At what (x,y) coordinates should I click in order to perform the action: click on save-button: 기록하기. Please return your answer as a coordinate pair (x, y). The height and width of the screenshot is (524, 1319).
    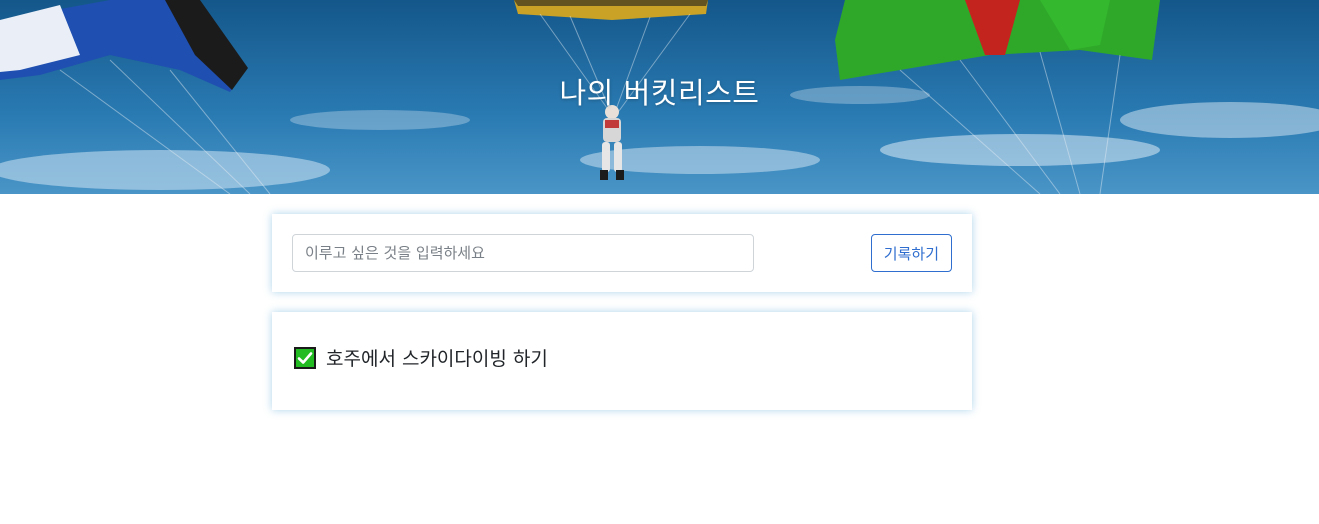
    Looking at the image, I should click on (911, 253).